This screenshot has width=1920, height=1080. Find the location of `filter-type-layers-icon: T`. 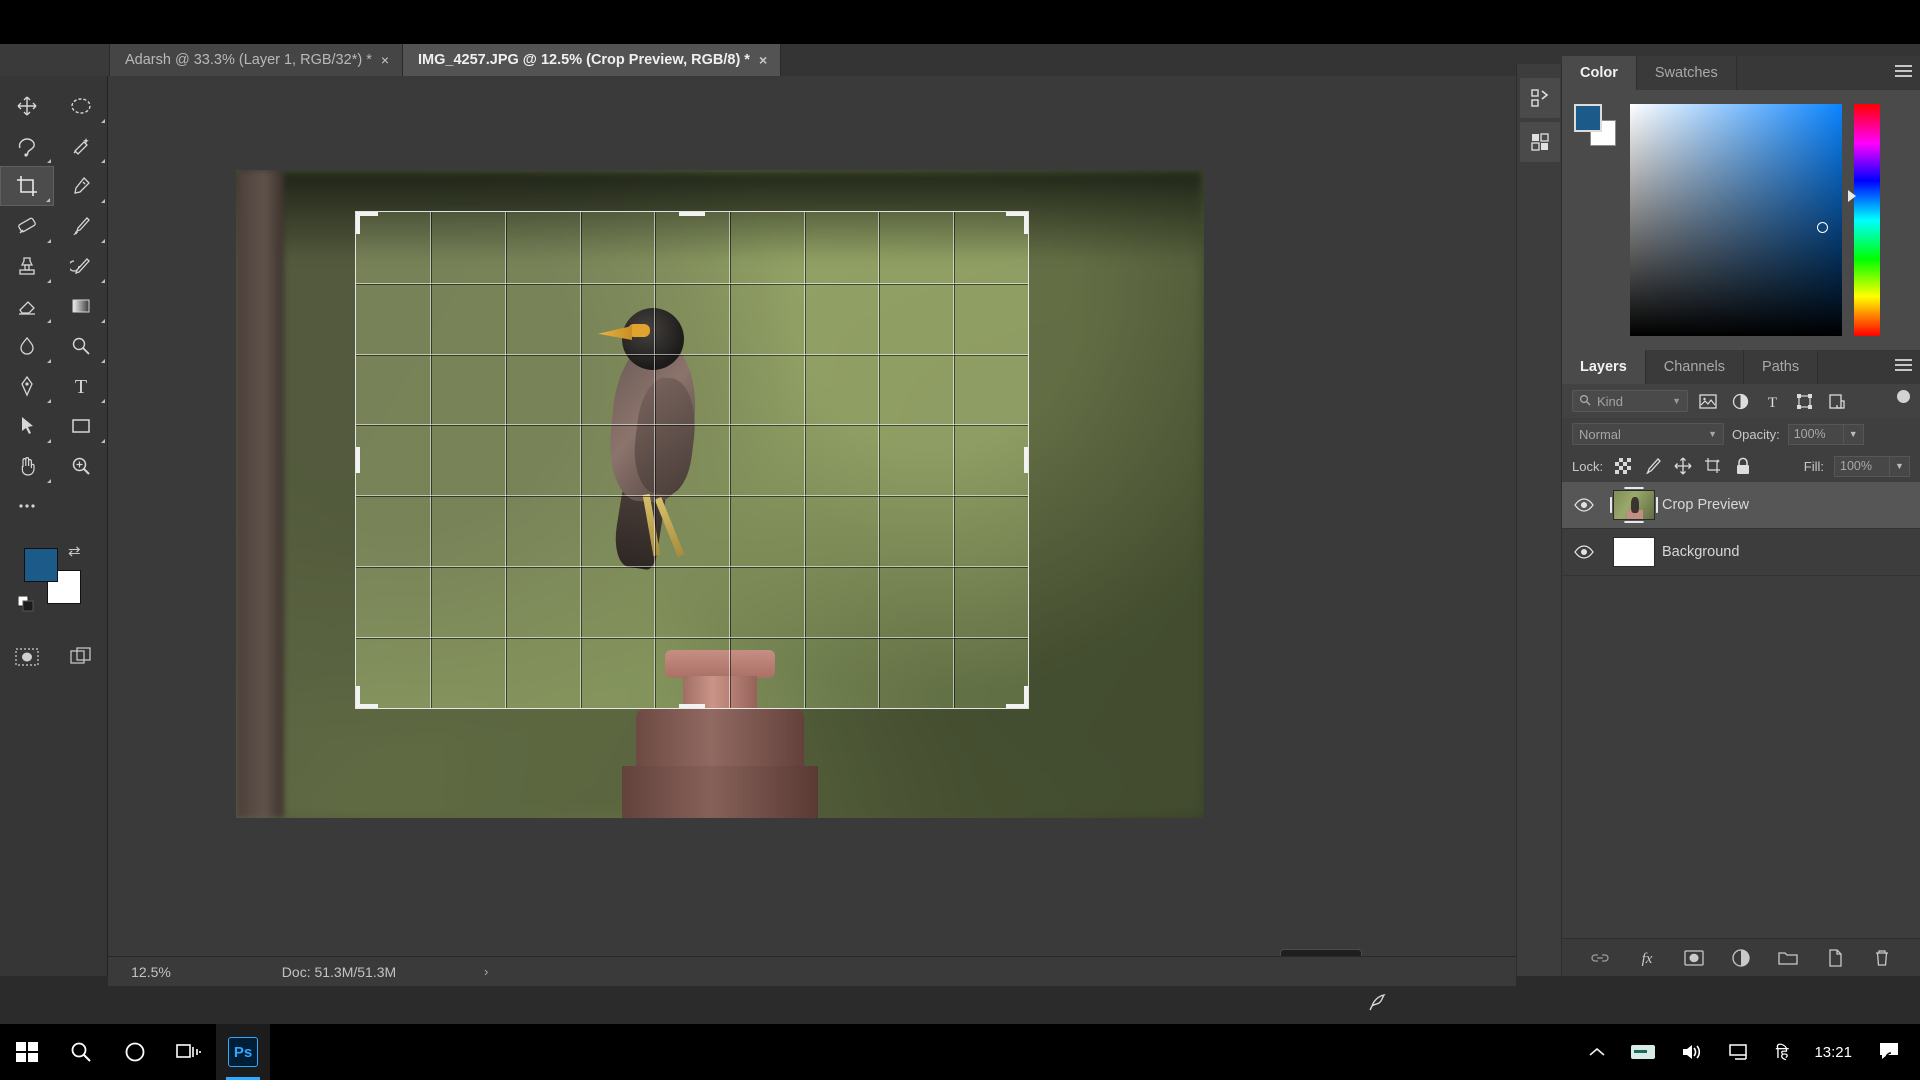

filter-type-layers-icon: T is located at coordinates (1772, 401).